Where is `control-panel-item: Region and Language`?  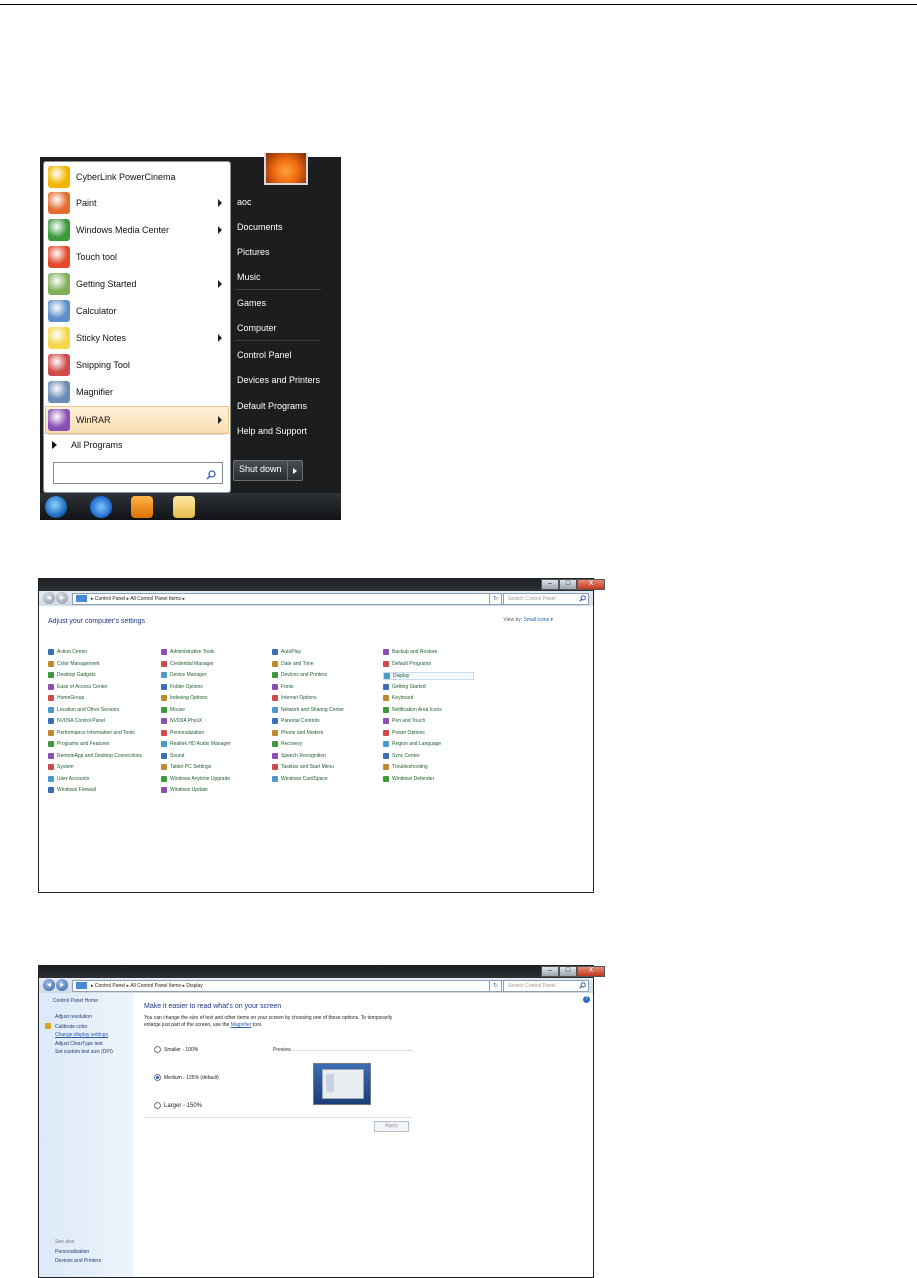
control-panel-item: Region and Language is located at coordinates (412, 744).